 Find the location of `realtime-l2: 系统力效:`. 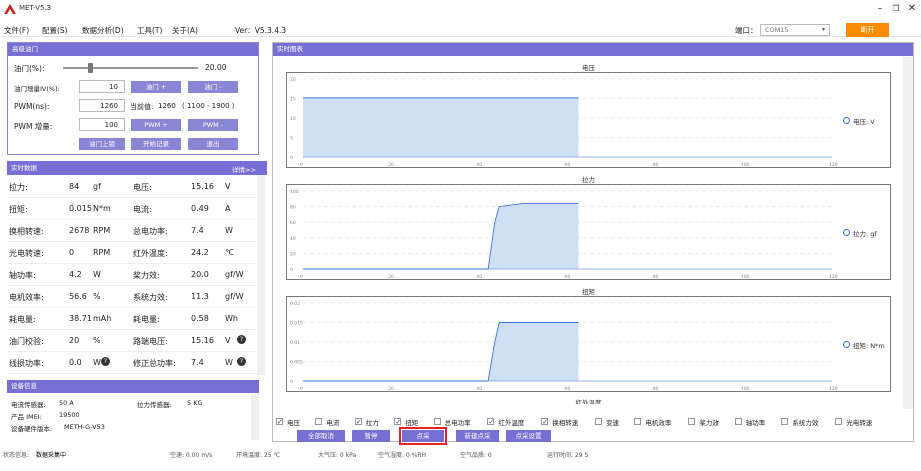

realtime-l2: 系统力效: is located at coordinates (150, 297).